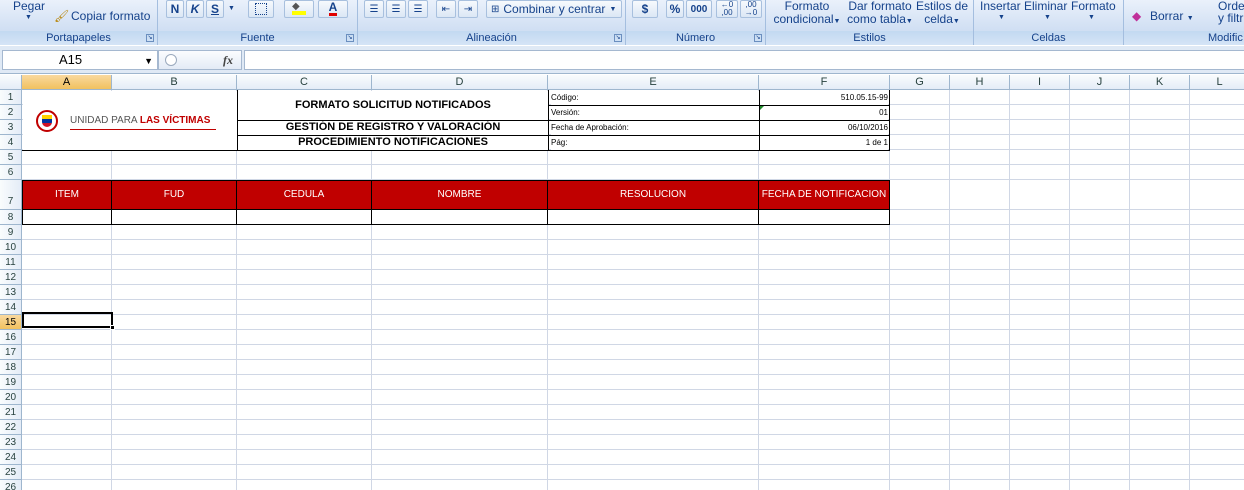 This screenshot has height=490, width=1244. What do you see at coordinates (920, 82) in the screenshot?
I see `column-header: G` at bounding box center [920, 82].